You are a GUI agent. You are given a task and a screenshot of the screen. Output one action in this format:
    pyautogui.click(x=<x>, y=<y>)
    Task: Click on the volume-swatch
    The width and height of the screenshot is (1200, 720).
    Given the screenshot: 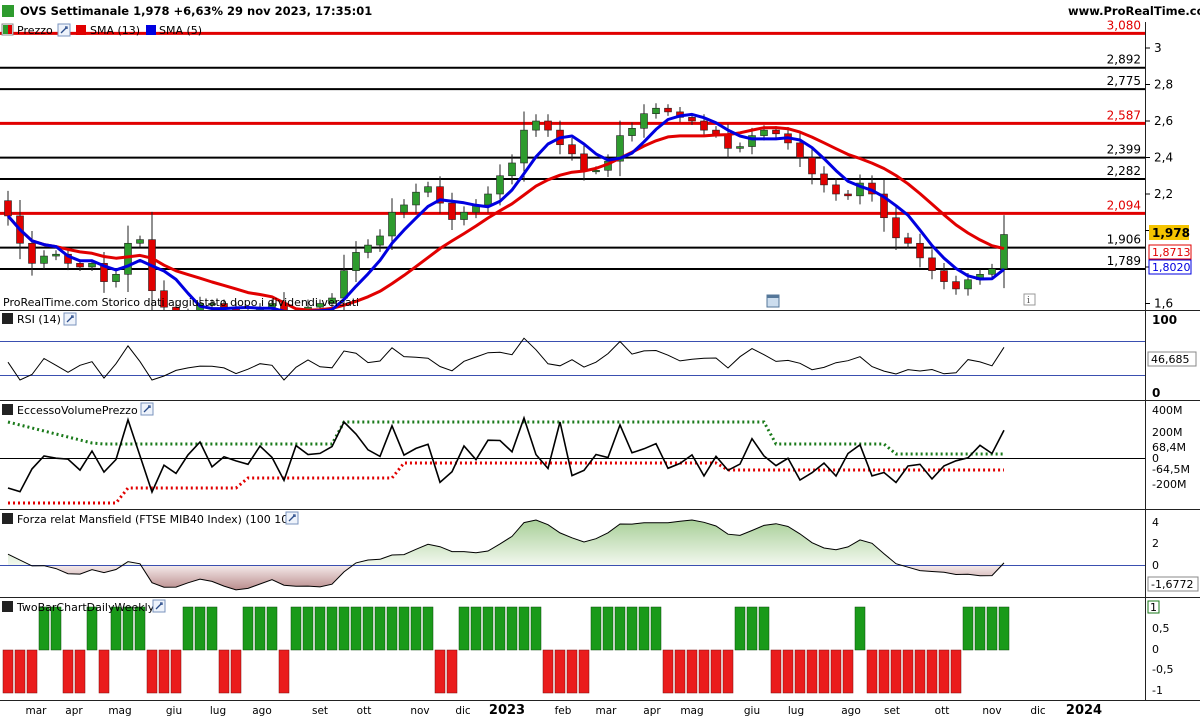 What is the action you would take?
    pyautogui.click(x=7, y=409)
    